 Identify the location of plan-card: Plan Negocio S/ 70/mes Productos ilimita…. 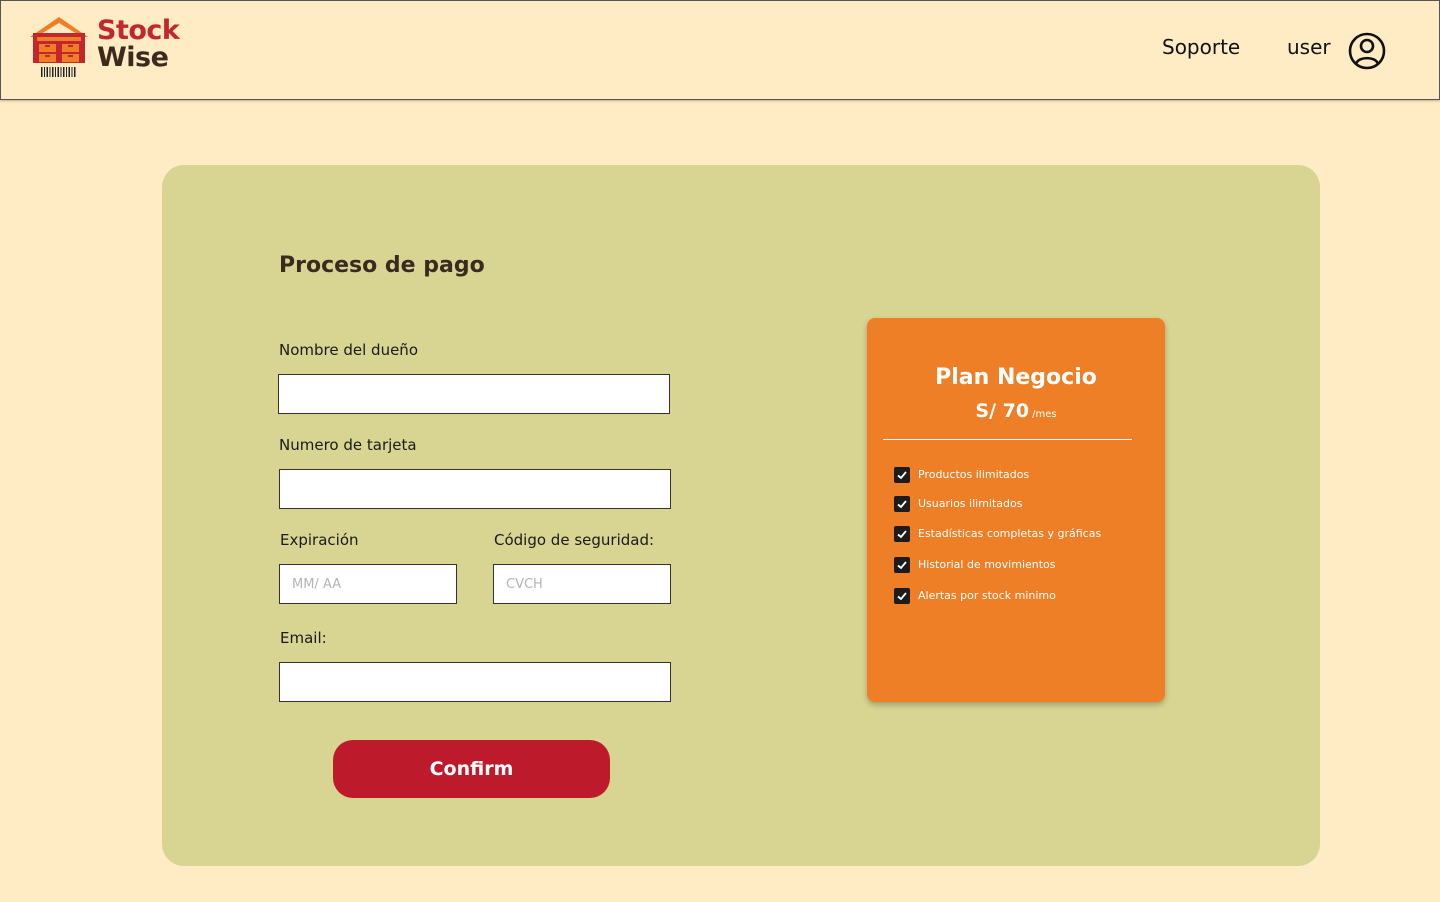
(1016, 510).